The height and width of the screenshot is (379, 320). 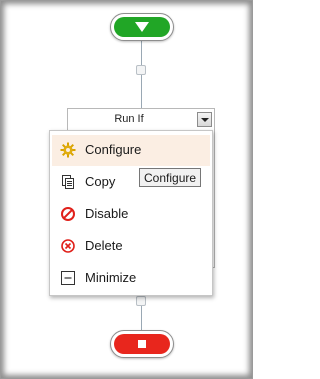 What do you see at coordinates (68, 278) in the screenshot?
I see `minimize-icon` at bounding box center [68, 278].